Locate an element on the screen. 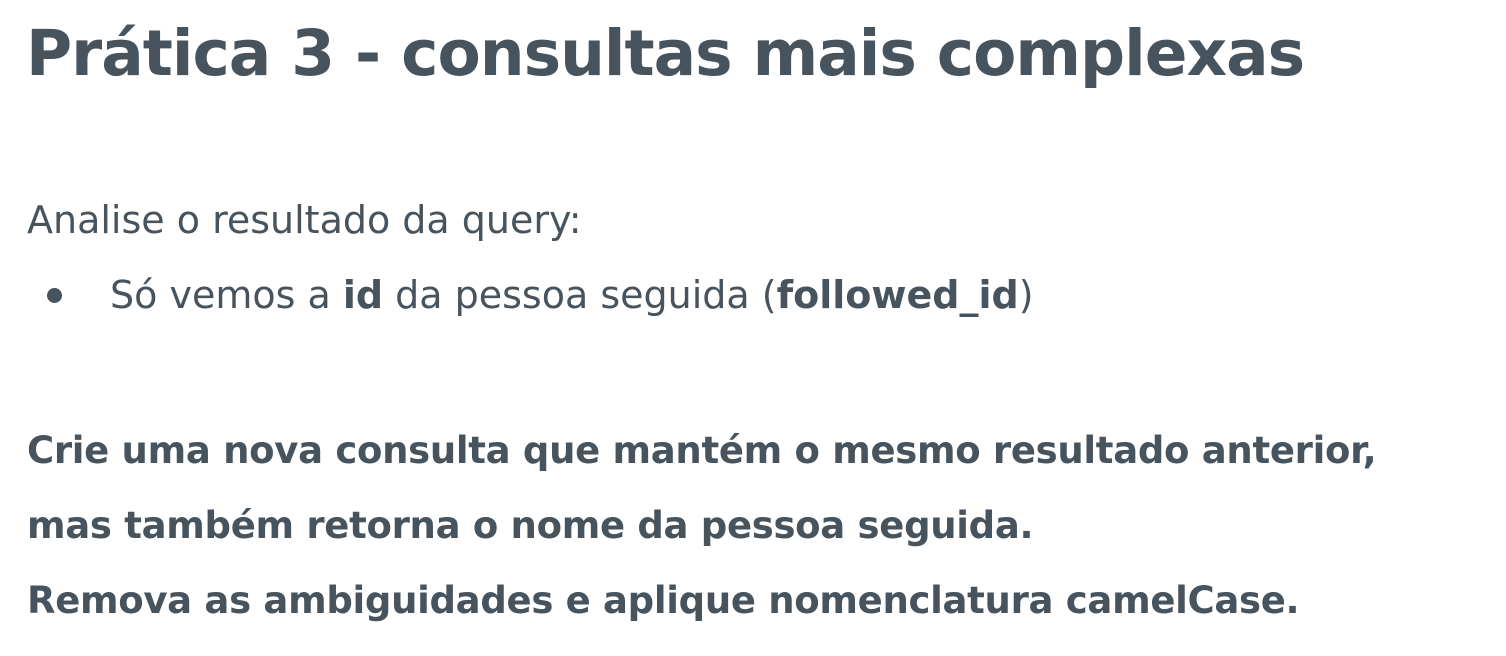 The width and height of the screenshot is (1506, 656). intro-text: Analise o resultado da query: is located at coordinates (304, 220).